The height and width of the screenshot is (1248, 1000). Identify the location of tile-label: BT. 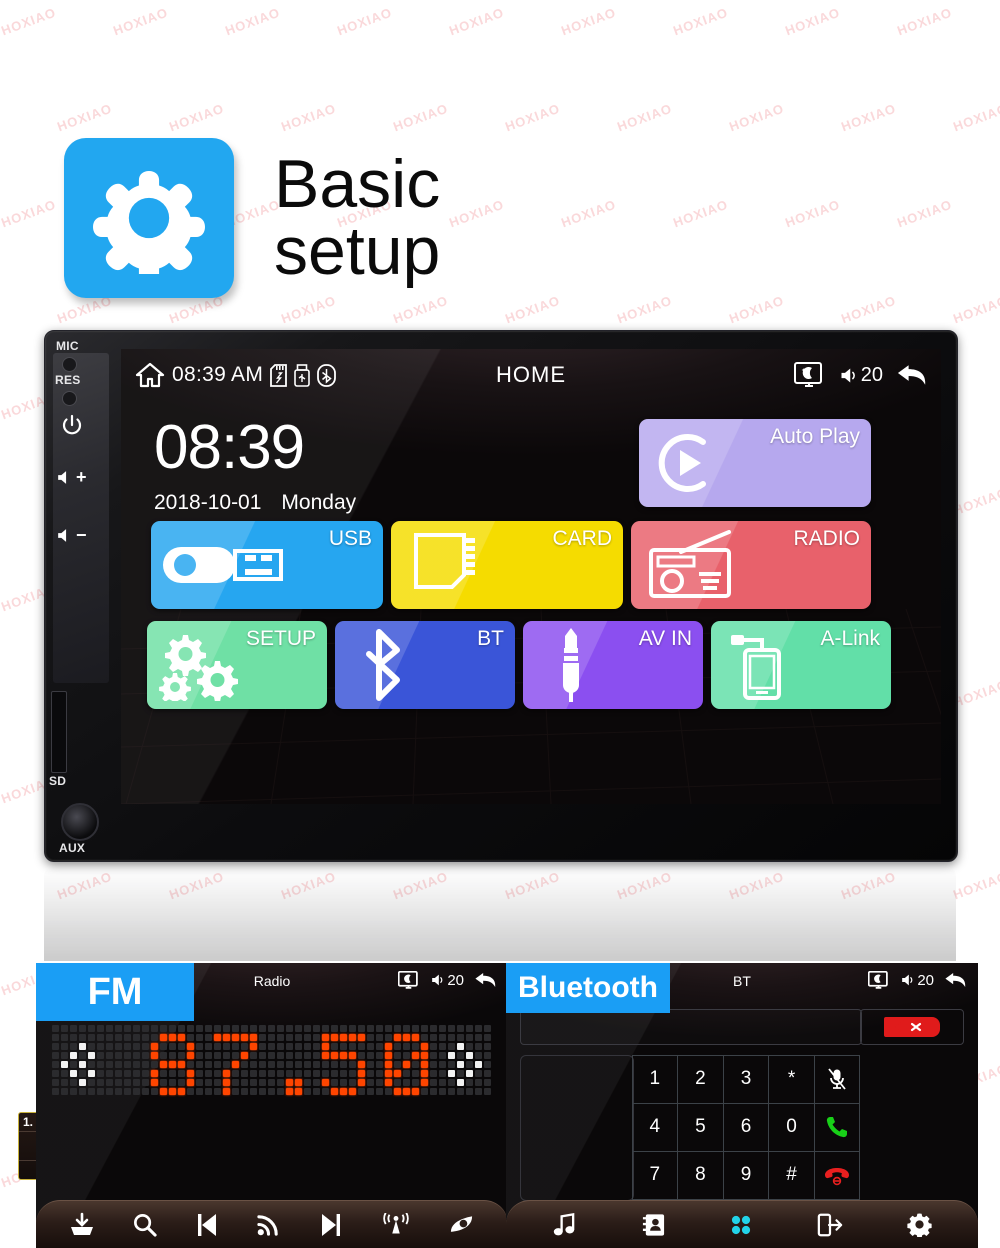
(490, 638).